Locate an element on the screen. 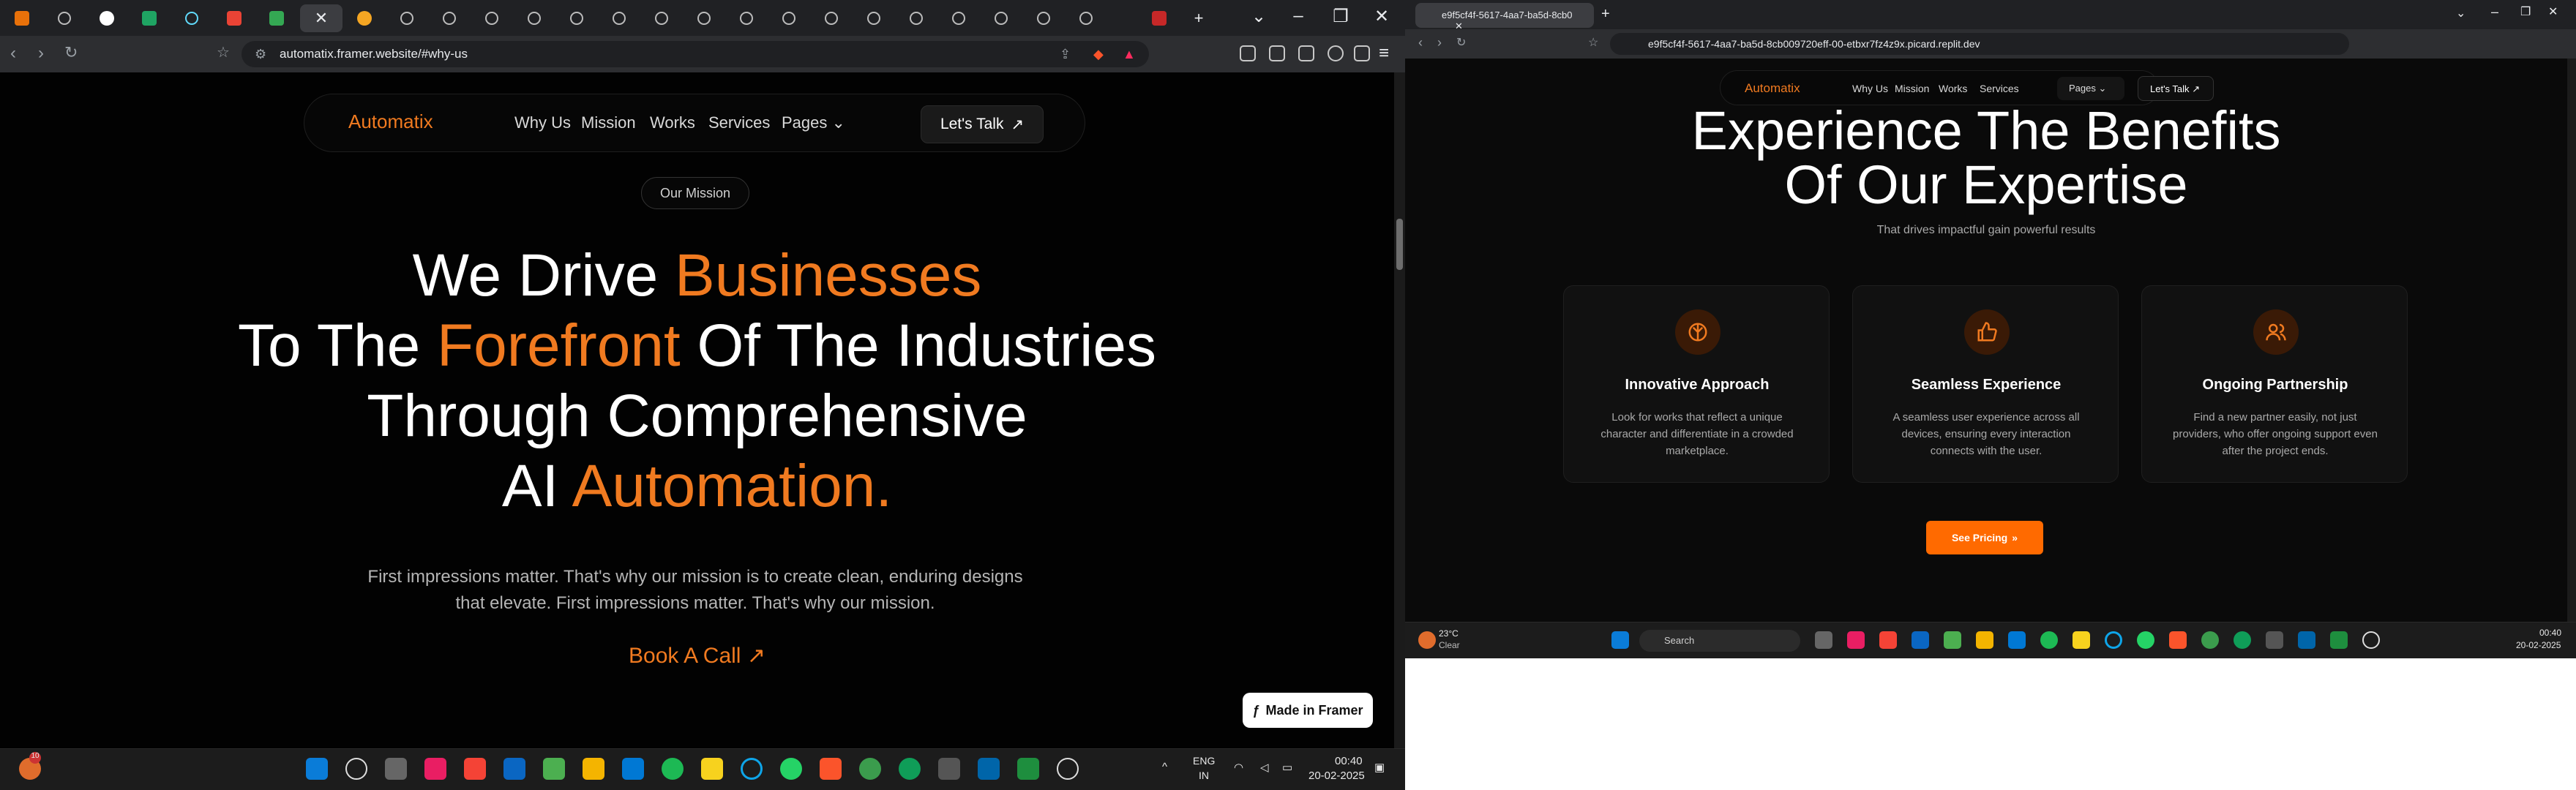 The height and width of the screenshot is (790, 2576). brand-logo: Automatix is located at coordinates (1772, 88).